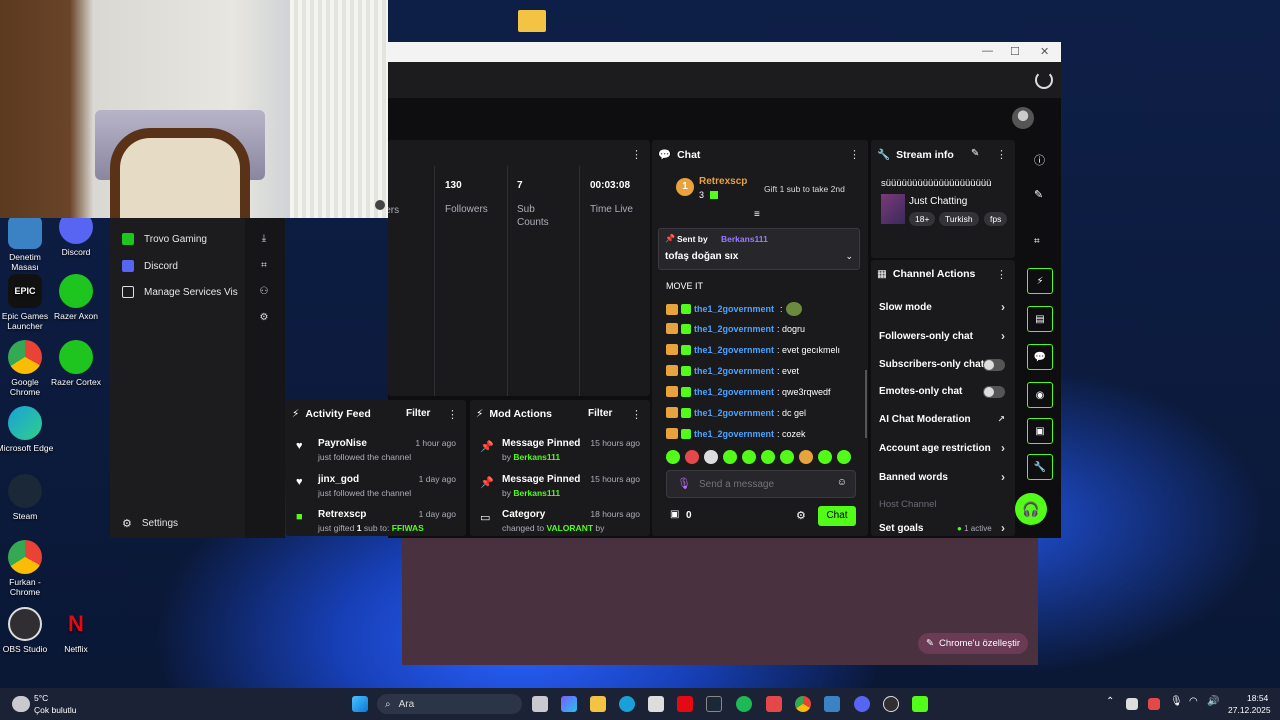 This screenshot has height=720, width=1280. I want to click on edit-icon: ✎, so click(975, 153).